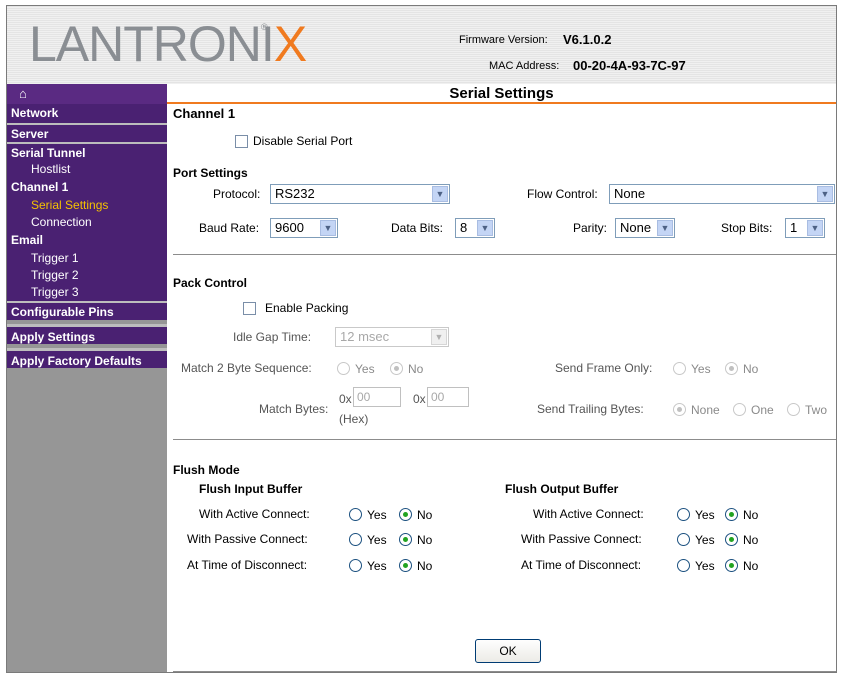  I want to click on output-passive-no-label: No, so click(751, 540).